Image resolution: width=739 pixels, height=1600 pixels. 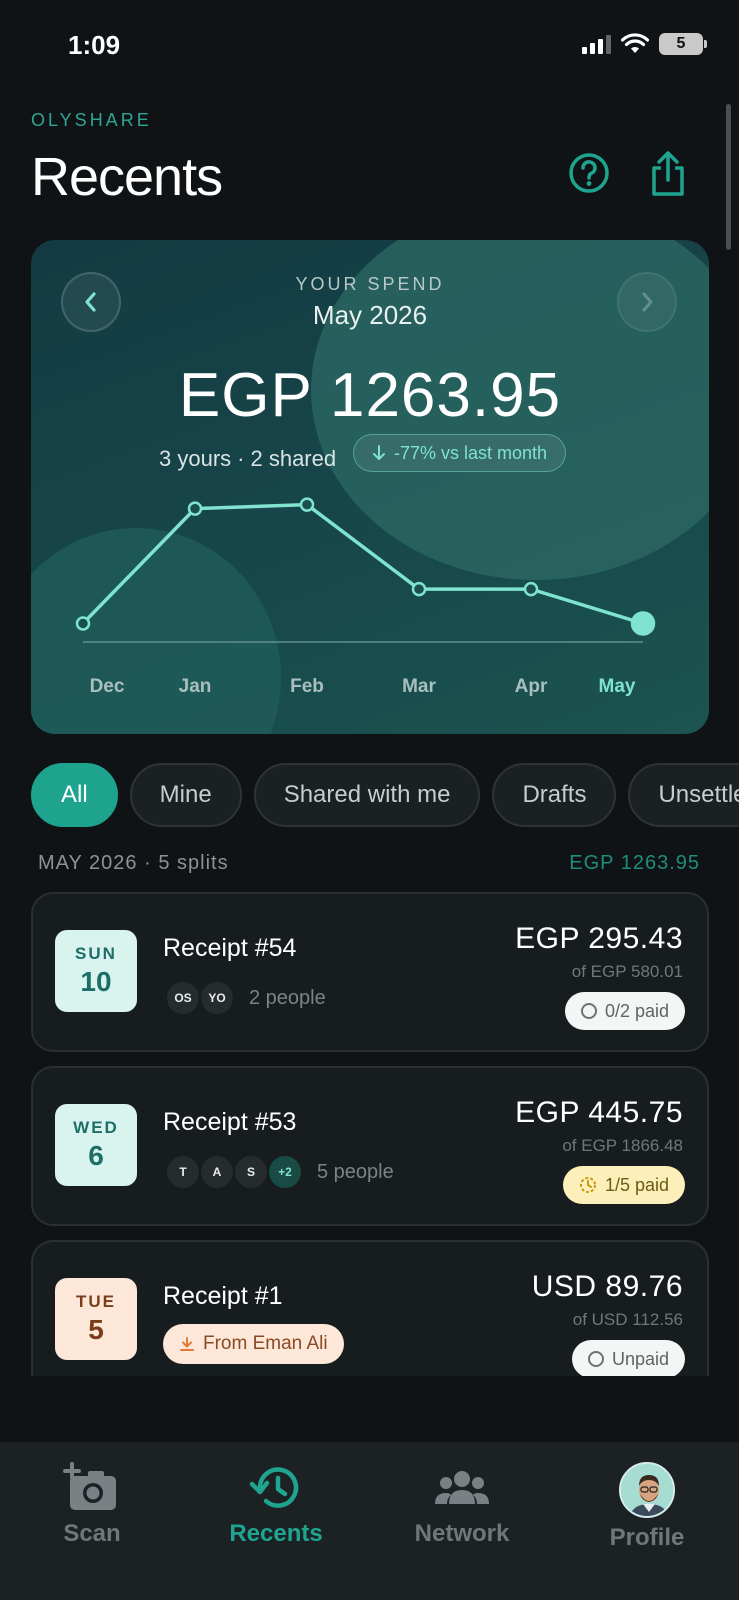 What do you see at coordinates (107, 686) in the screenshot?
I see `x-tick-label-dec: Dec` at bounding box center [107, 686].